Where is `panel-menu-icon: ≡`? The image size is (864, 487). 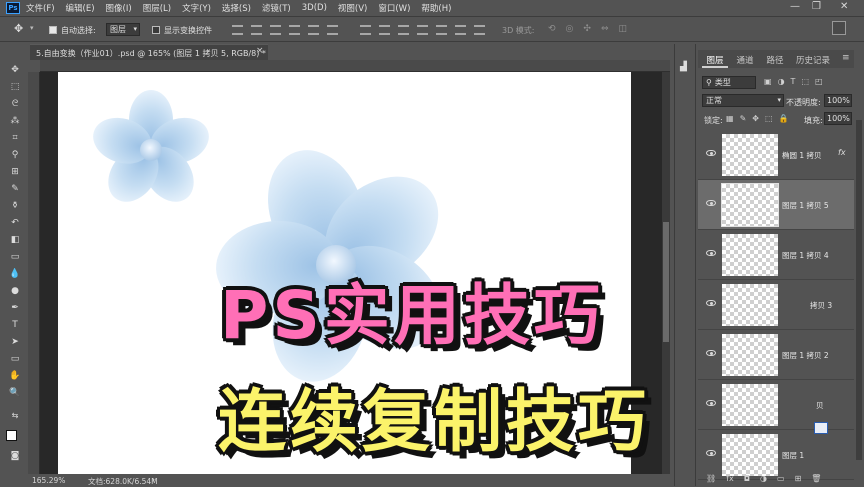
panel-menu-icon: ≡ is located at coordinates (846, 58).